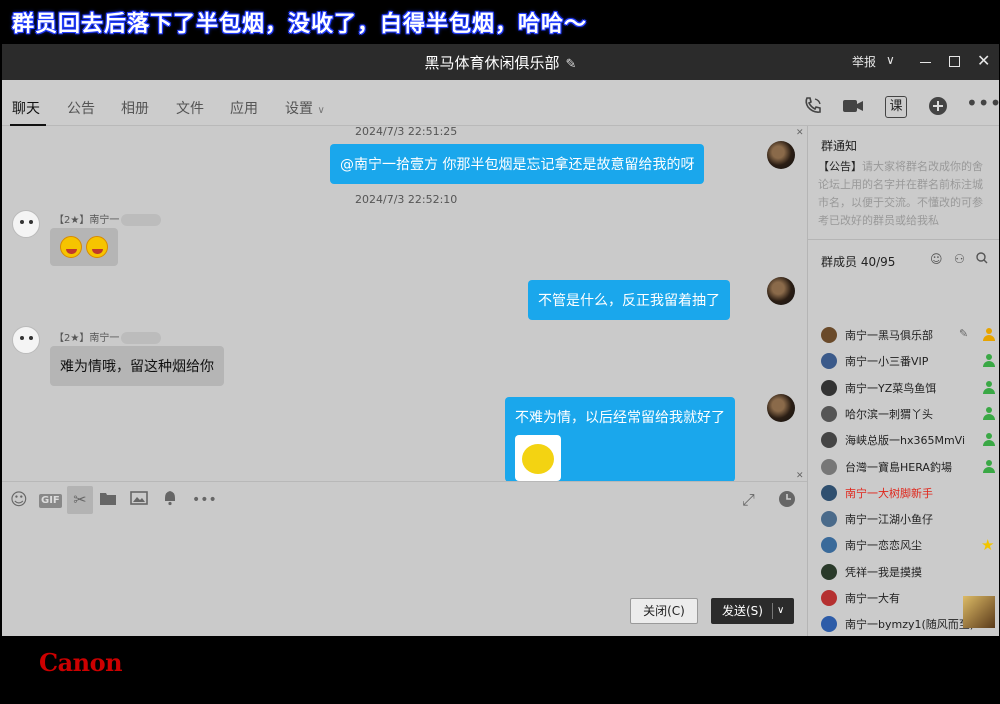 The image size is (1000, 704). What do you see at coordinates (938, 107) in the screenshot?
I see `add-icon` at bounding box center [938, 107].